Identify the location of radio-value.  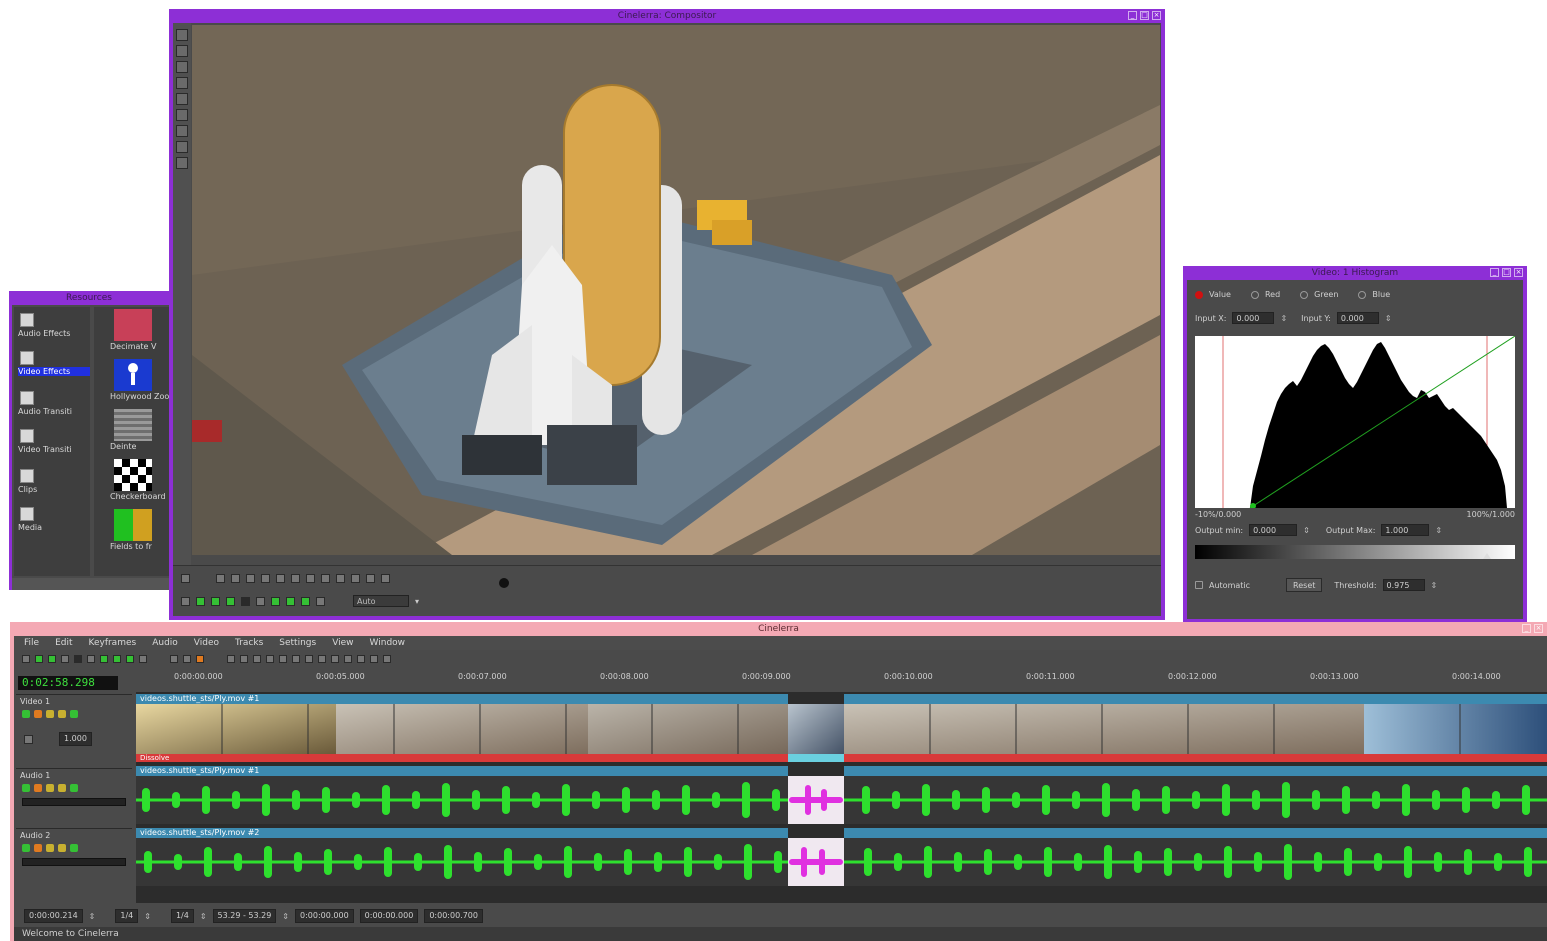
(1199, 294).